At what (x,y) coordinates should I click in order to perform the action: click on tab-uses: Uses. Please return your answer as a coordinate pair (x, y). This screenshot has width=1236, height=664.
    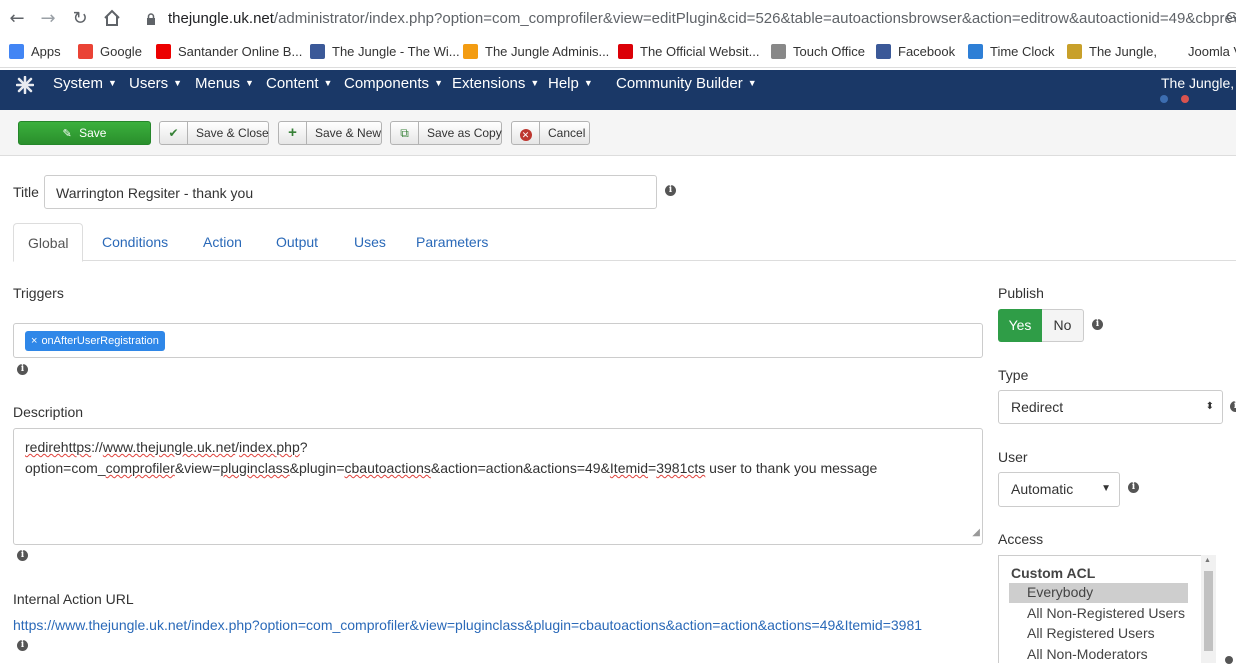
    Looking at the image, I should click on (370, 242).